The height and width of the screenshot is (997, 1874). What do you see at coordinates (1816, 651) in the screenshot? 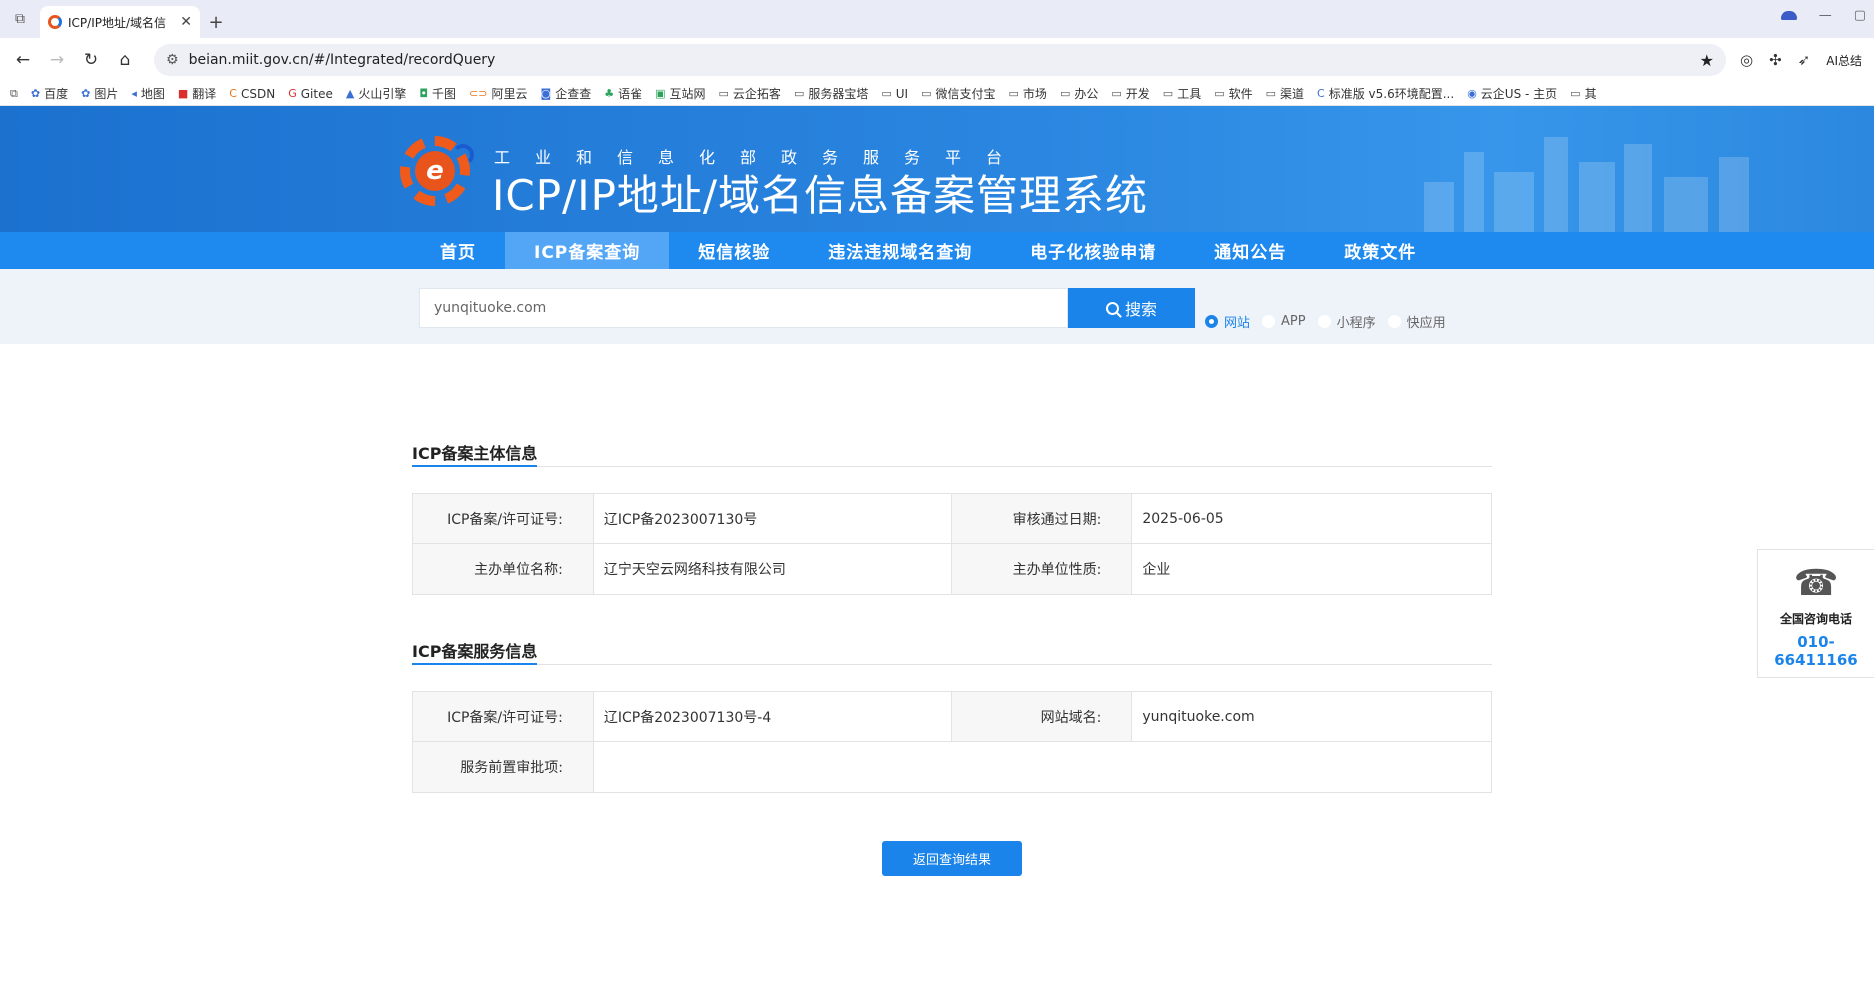
I see `consult-phone: 010-66411166` at bounding box center [1816, 651].